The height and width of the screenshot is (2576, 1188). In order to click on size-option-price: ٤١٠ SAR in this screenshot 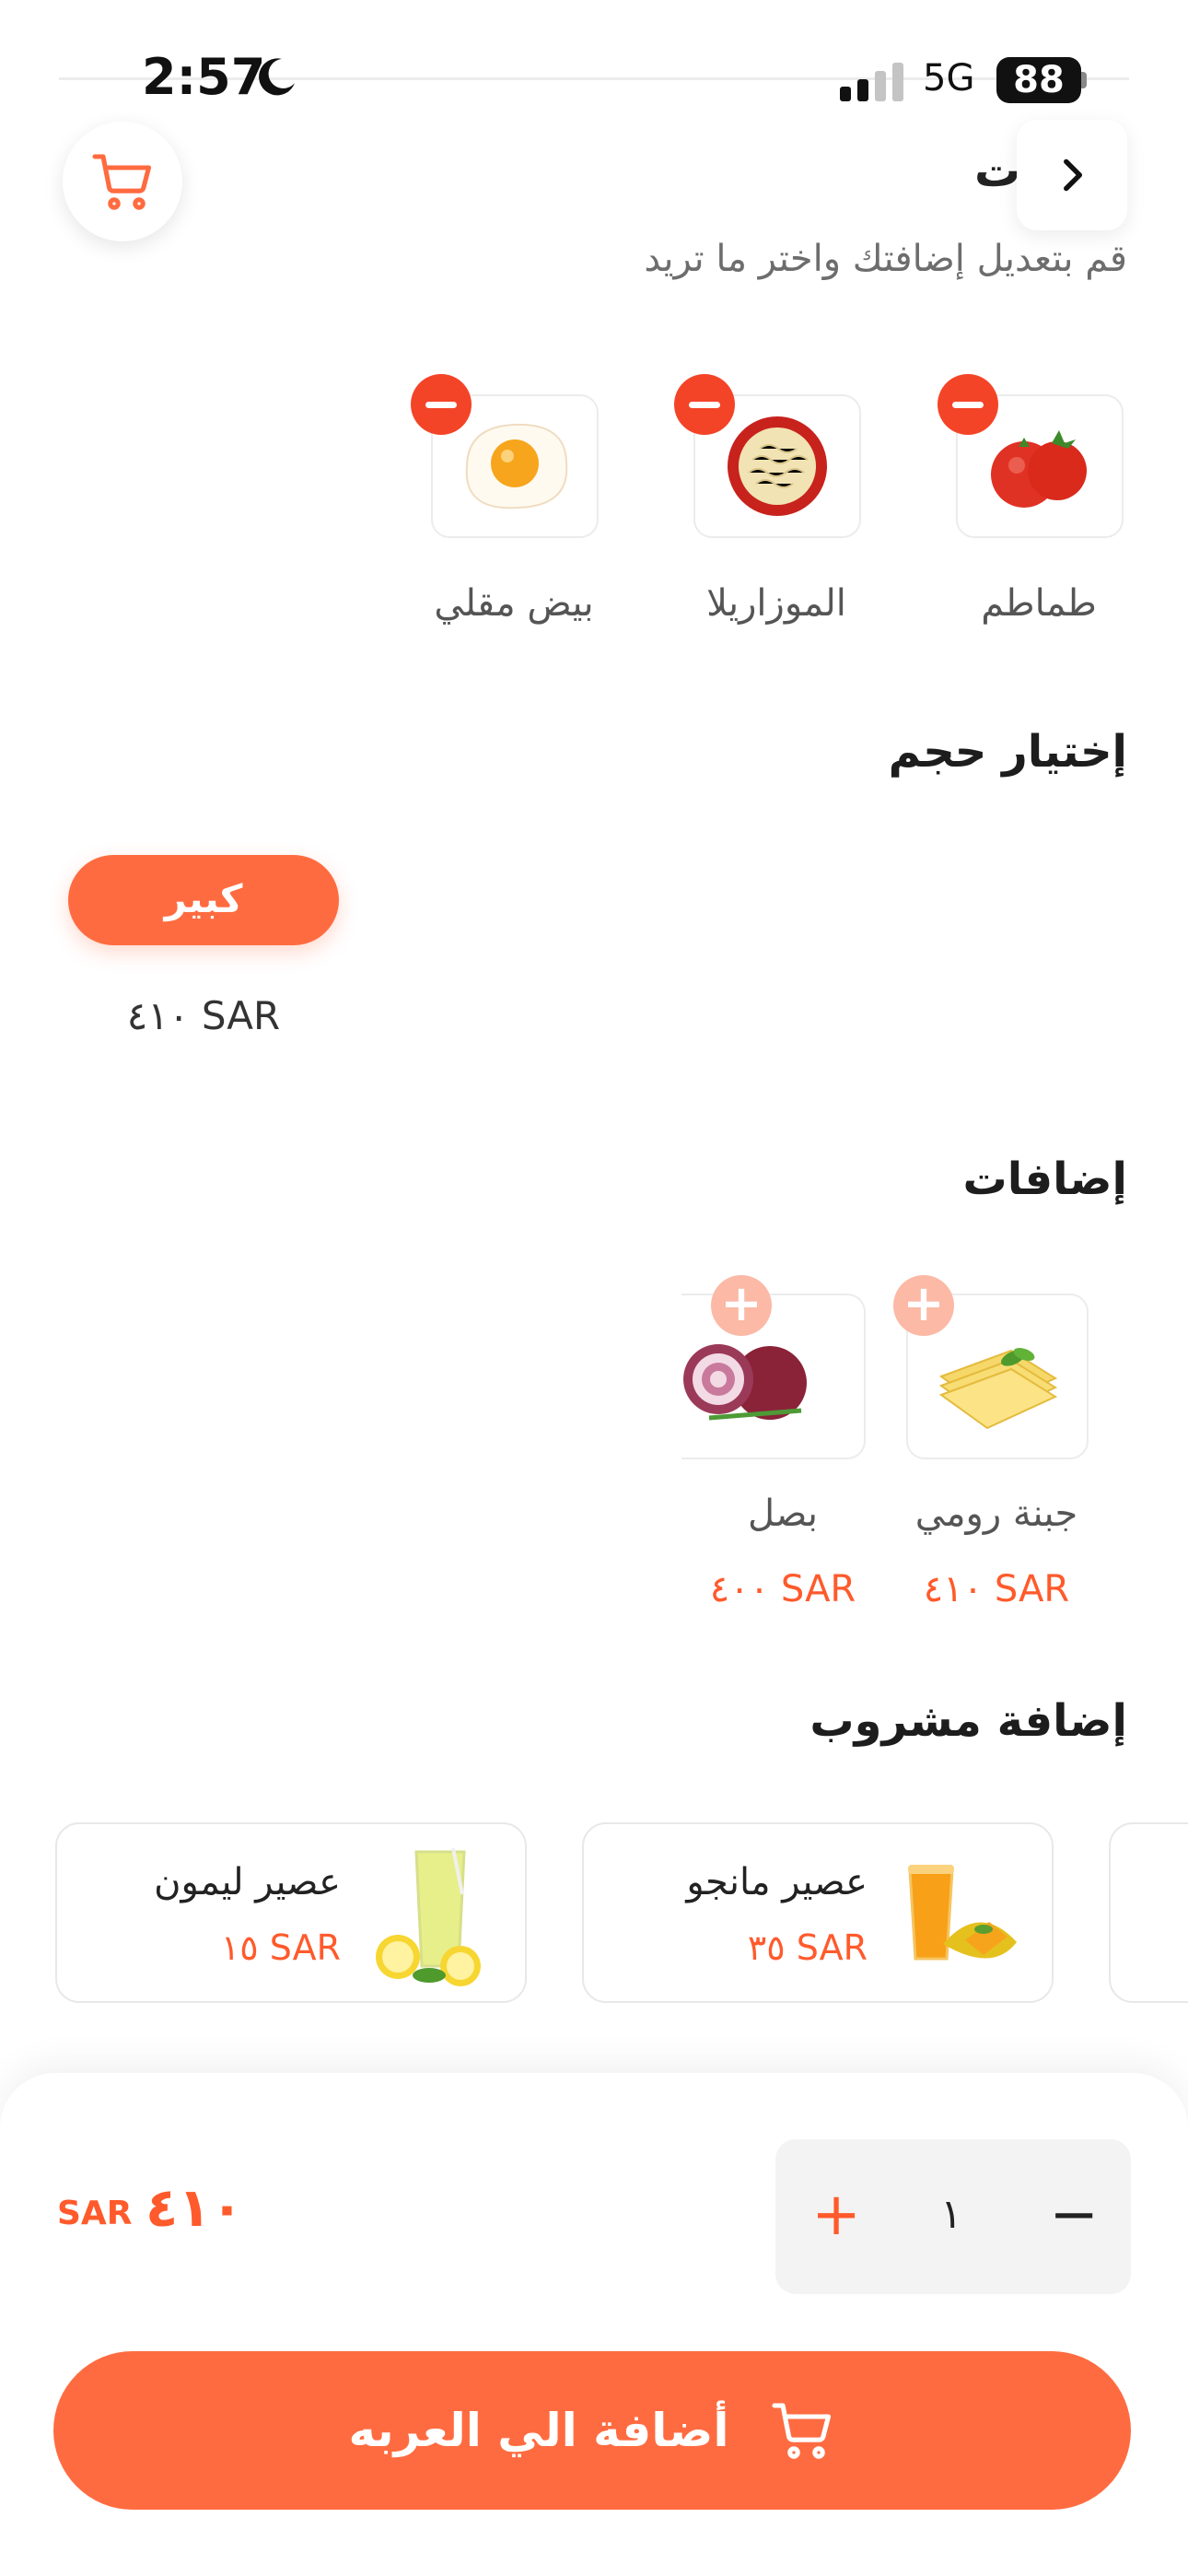, I will do `click(203, 1015)`.